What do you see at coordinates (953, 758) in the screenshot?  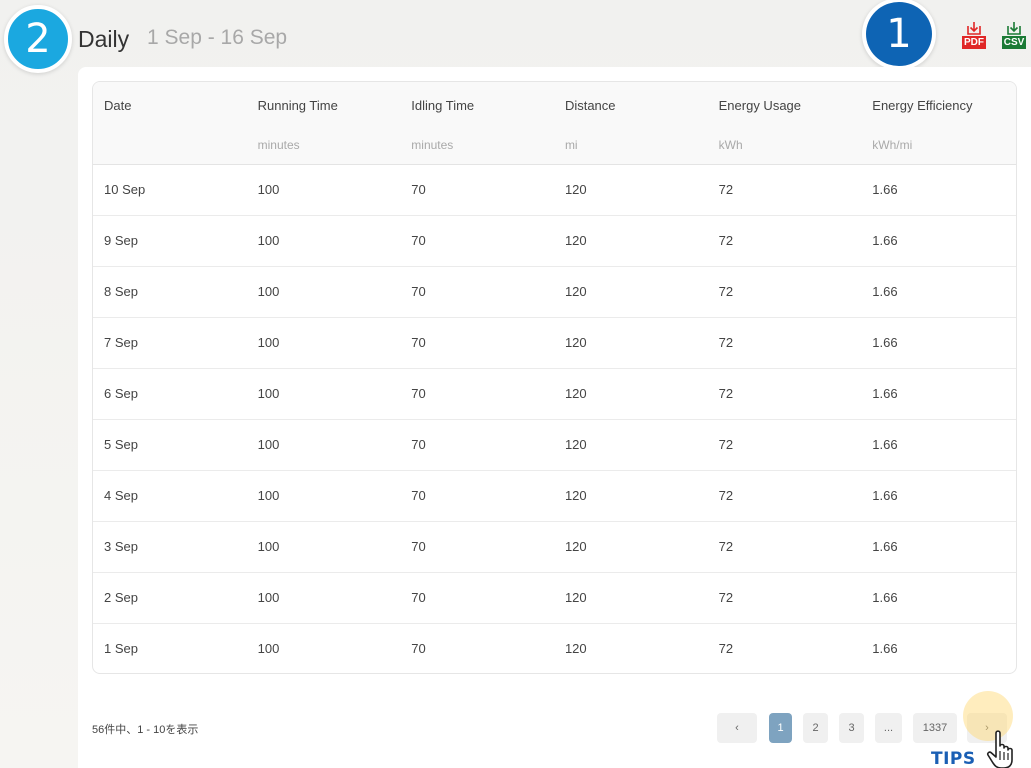 I see `tips-label: TIPS` at bounding box center [953, 758].